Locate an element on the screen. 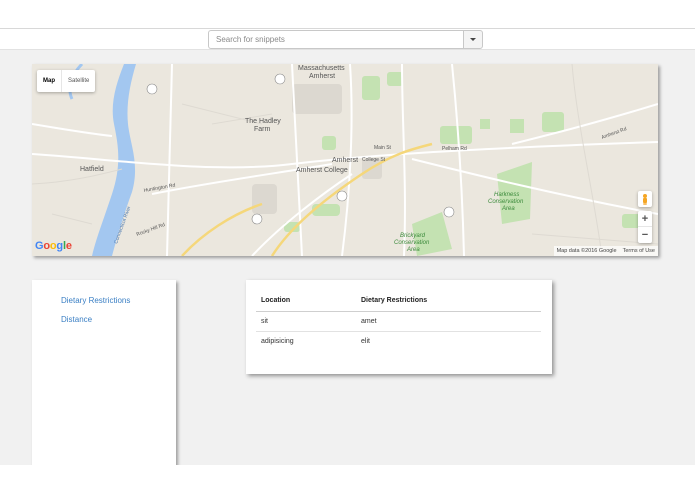  map-type-map-button: Map is located at coordinates (49, 81).